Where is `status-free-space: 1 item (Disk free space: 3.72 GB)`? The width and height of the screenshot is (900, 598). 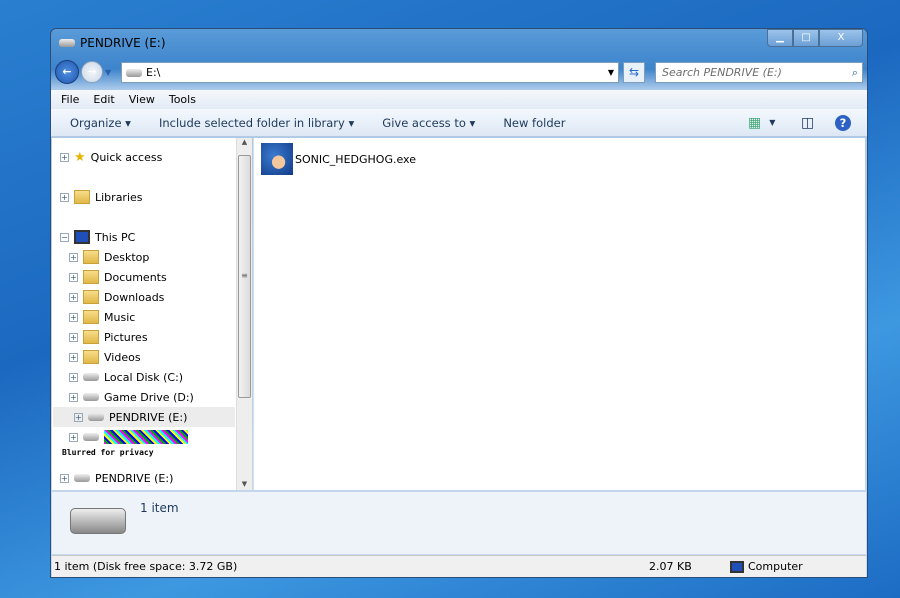
status-free-space: 1 item (Disk free space: 3.72 GB) is located at coordinates (146, 566).